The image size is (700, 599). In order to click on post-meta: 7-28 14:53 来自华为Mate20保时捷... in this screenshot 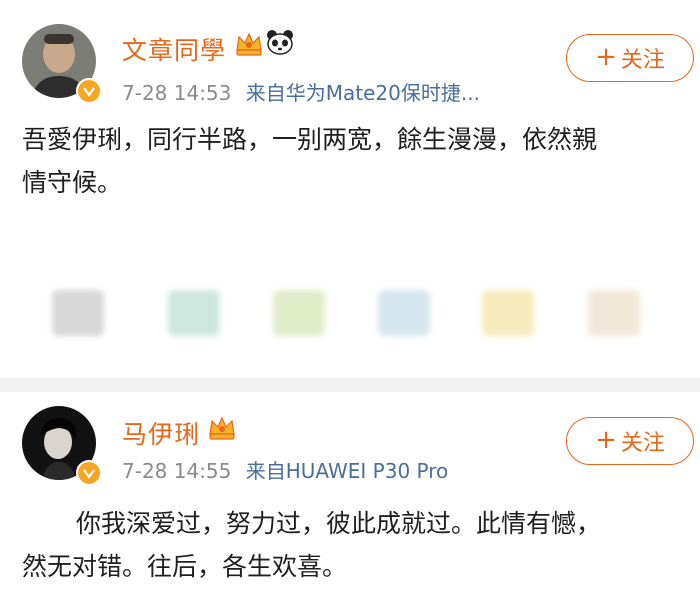, I will do `click(301, 91)`.